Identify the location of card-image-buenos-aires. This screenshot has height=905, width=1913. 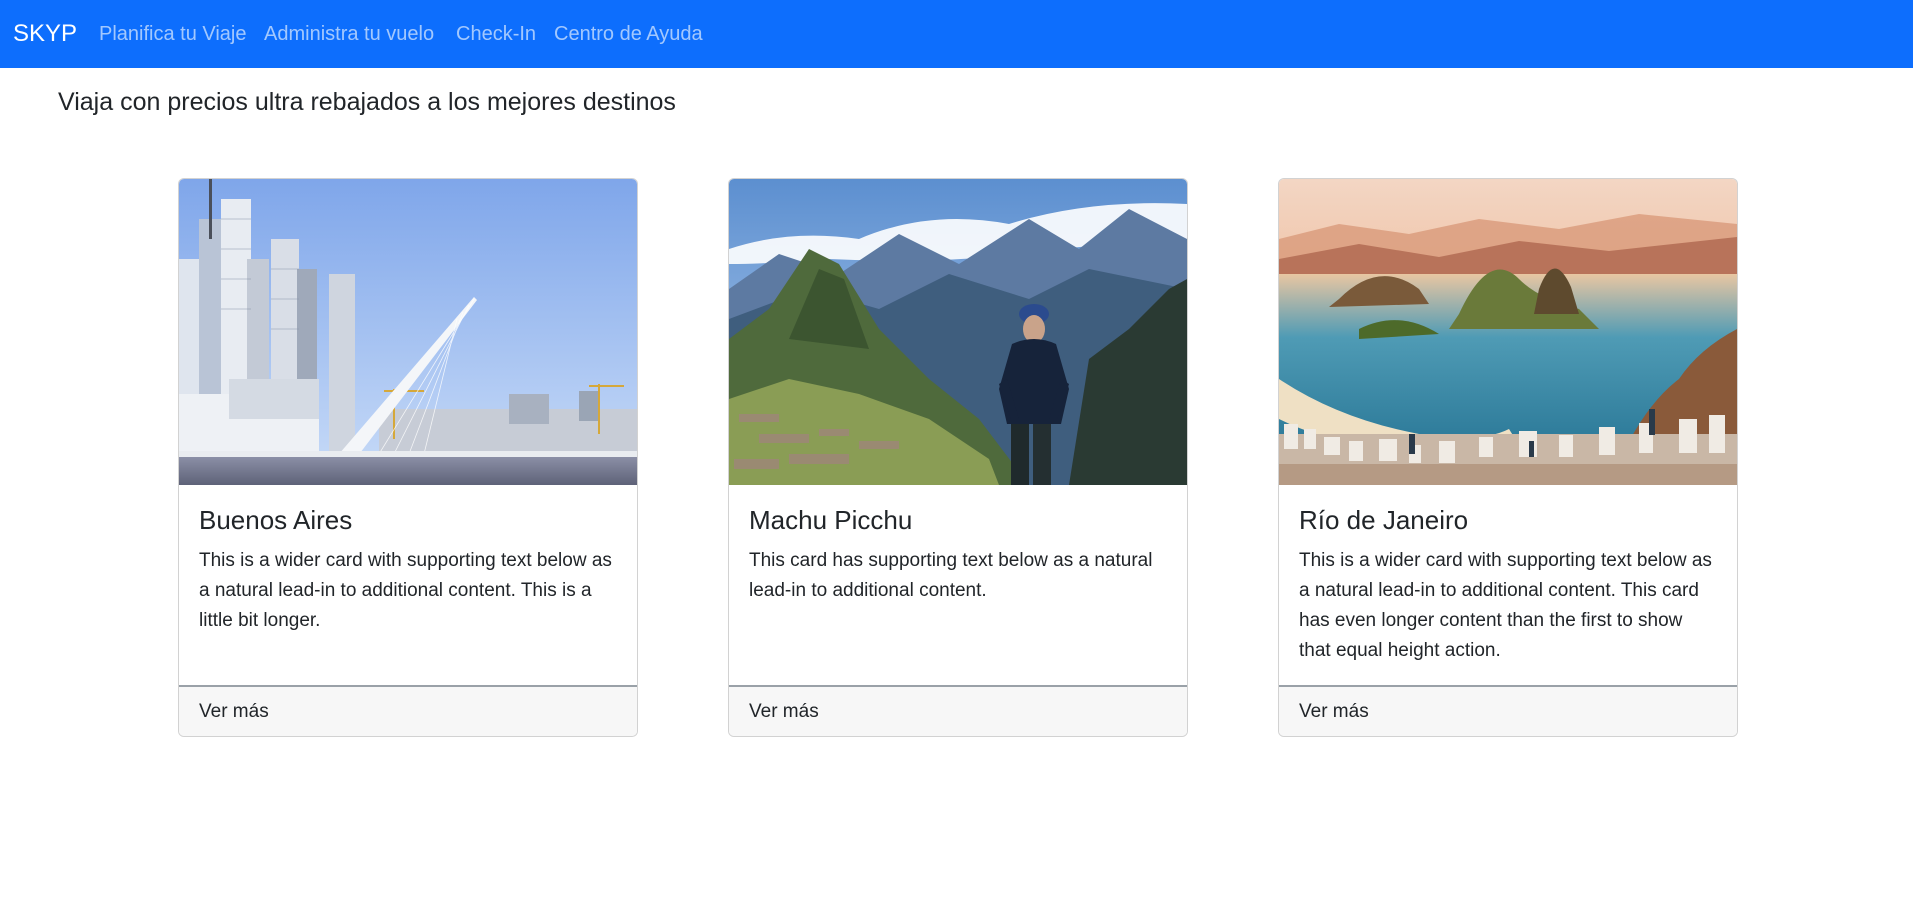
(408, 332).